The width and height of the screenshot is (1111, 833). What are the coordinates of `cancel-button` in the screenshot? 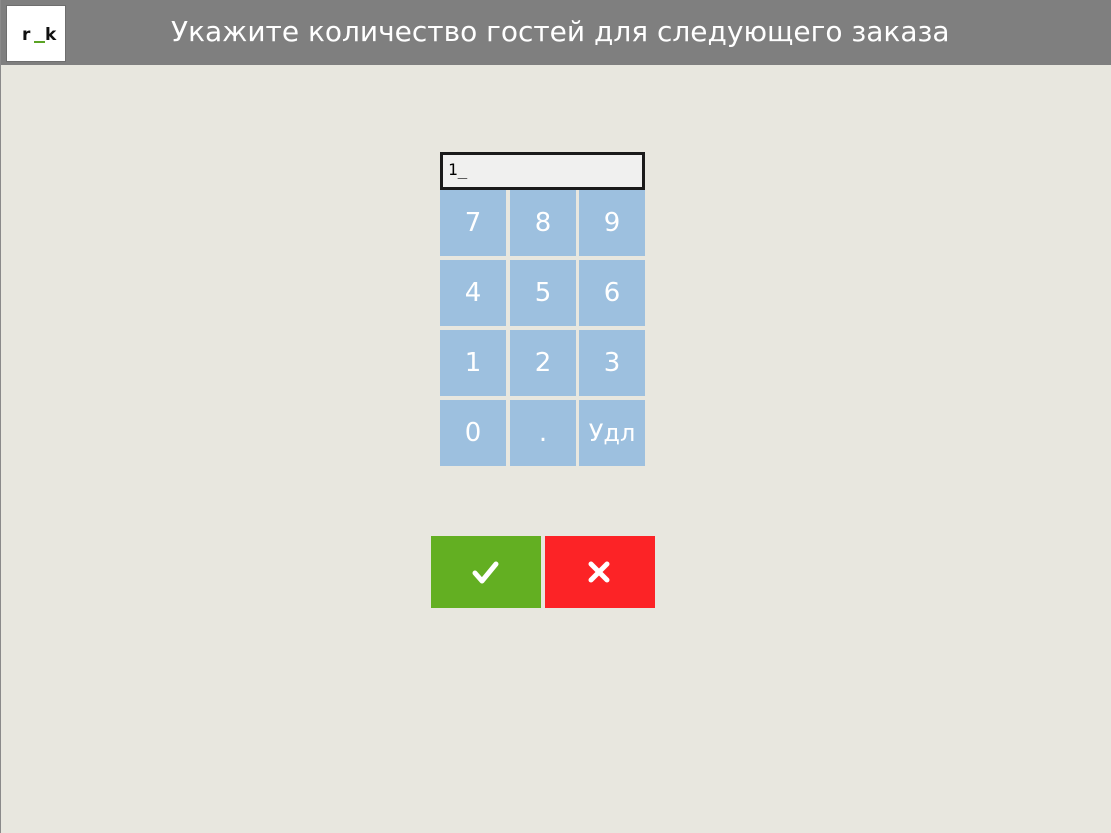 It's located at (600, 572).